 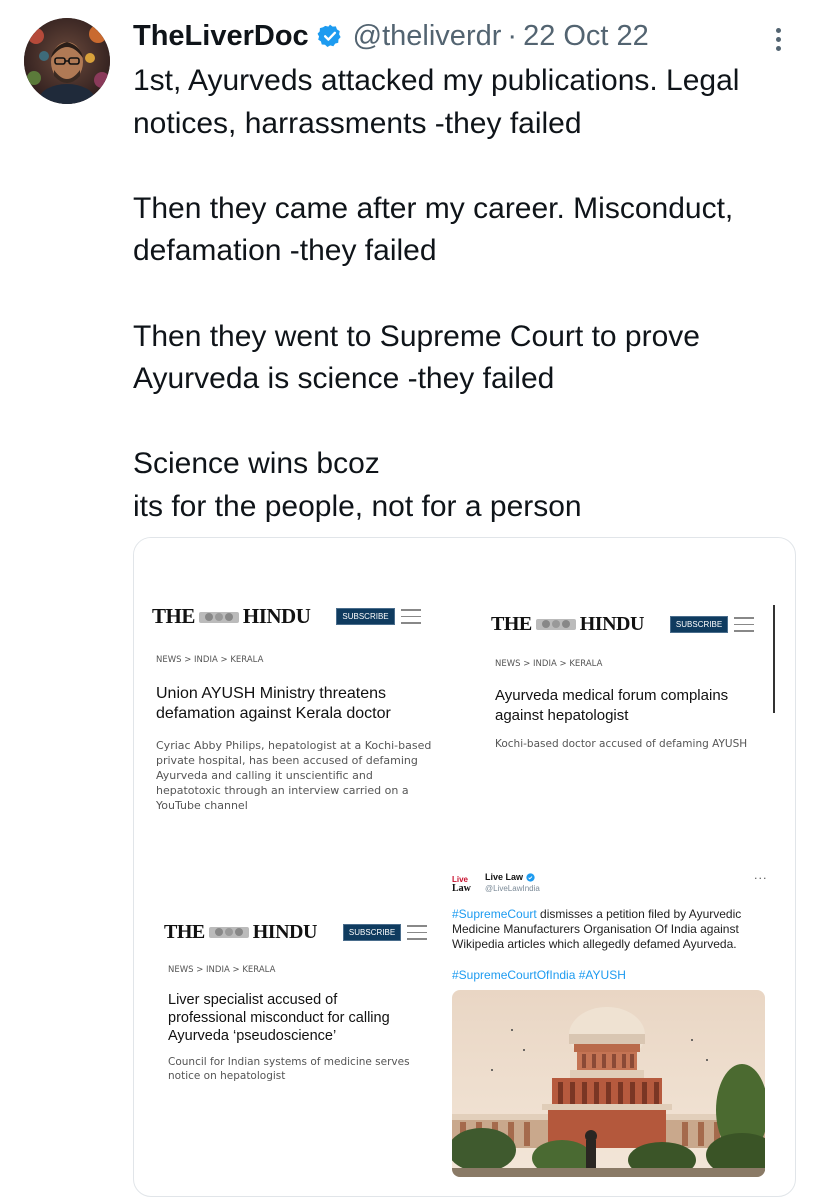 I want to click on livelaw-name: Live Law, so click(x=510, y=877).